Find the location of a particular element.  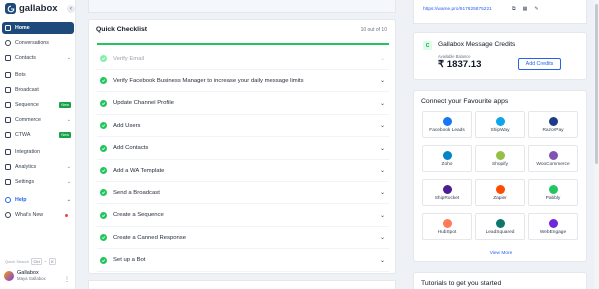

app-tile-shopify: Shopify is located at coordinates (500, 158).